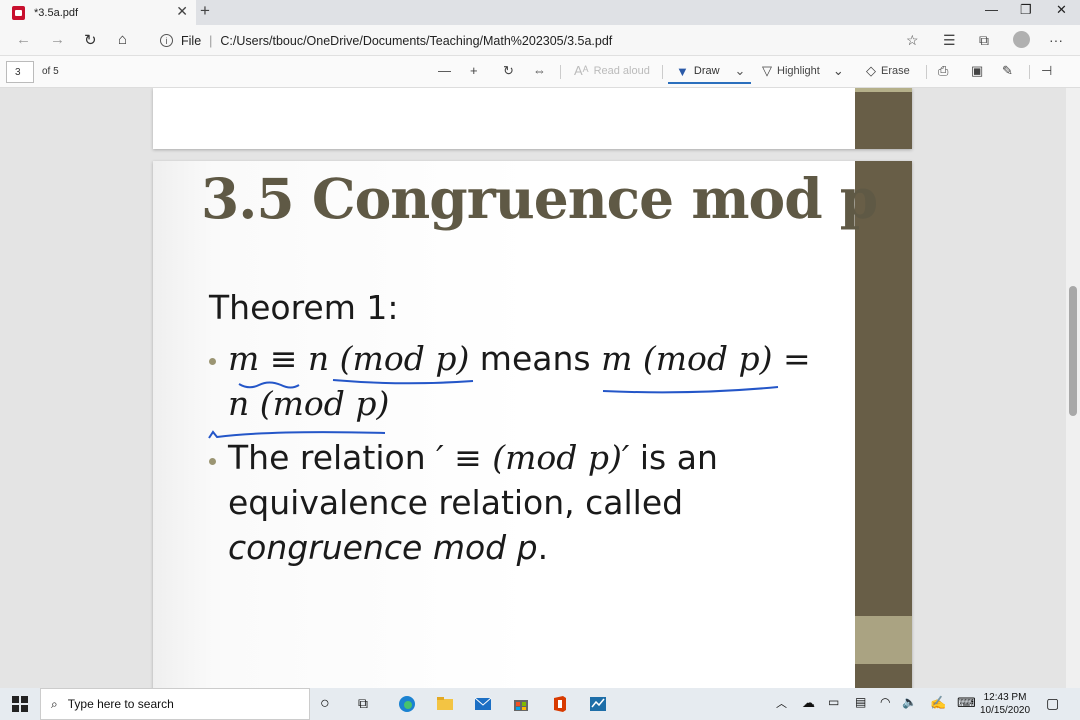 The height and width of the screenshot is (720, 1080). I want to click on edge-browser-icon, so click(407, 704).